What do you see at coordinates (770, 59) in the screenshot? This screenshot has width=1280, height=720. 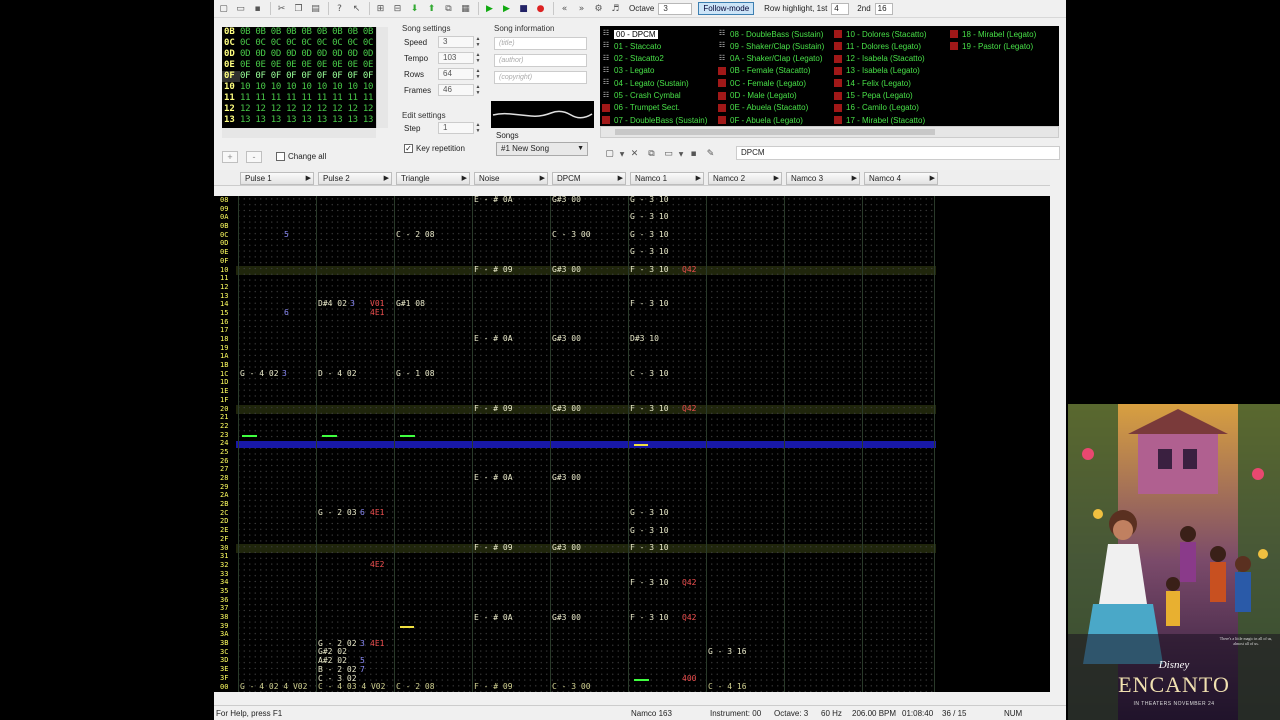 I see `instrument-item: ☷ 0A - Shaker/Clap (Legato)` at bounding box center [770, 59].